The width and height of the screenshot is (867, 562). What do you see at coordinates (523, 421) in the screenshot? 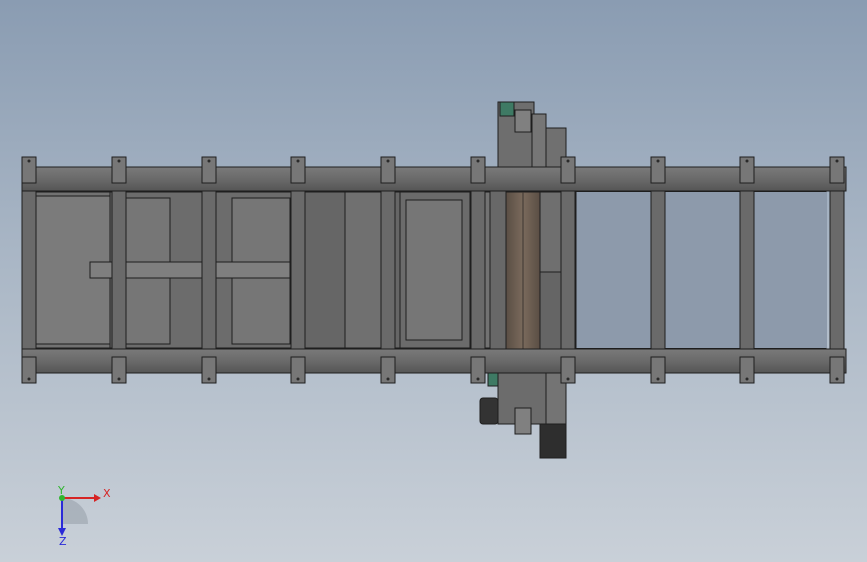
I see `drive-lower-bracket` at bounding box center [523, 421].